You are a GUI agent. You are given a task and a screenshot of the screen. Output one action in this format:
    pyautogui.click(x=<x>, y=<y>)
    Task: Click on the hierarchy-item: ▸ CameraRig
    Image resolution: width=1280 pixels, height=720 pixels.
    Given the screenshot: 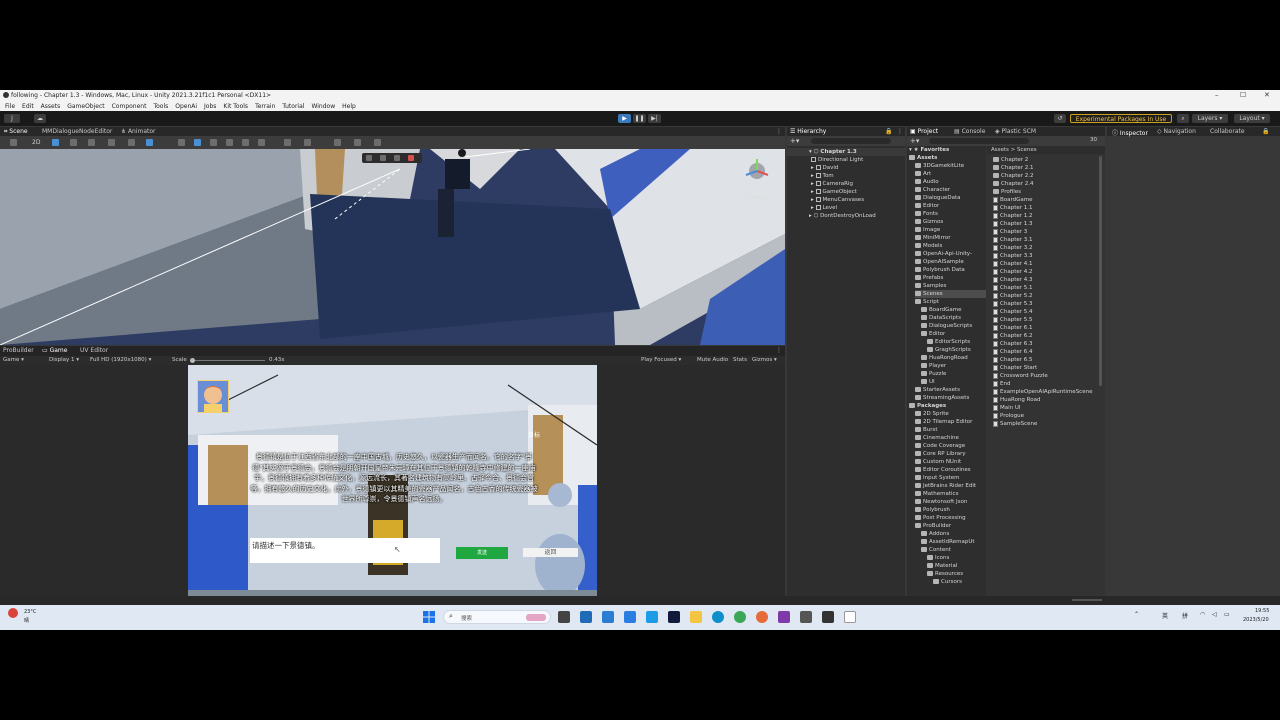 What is the action you would take?
    pyautogui.click(x=832, y=184)
    